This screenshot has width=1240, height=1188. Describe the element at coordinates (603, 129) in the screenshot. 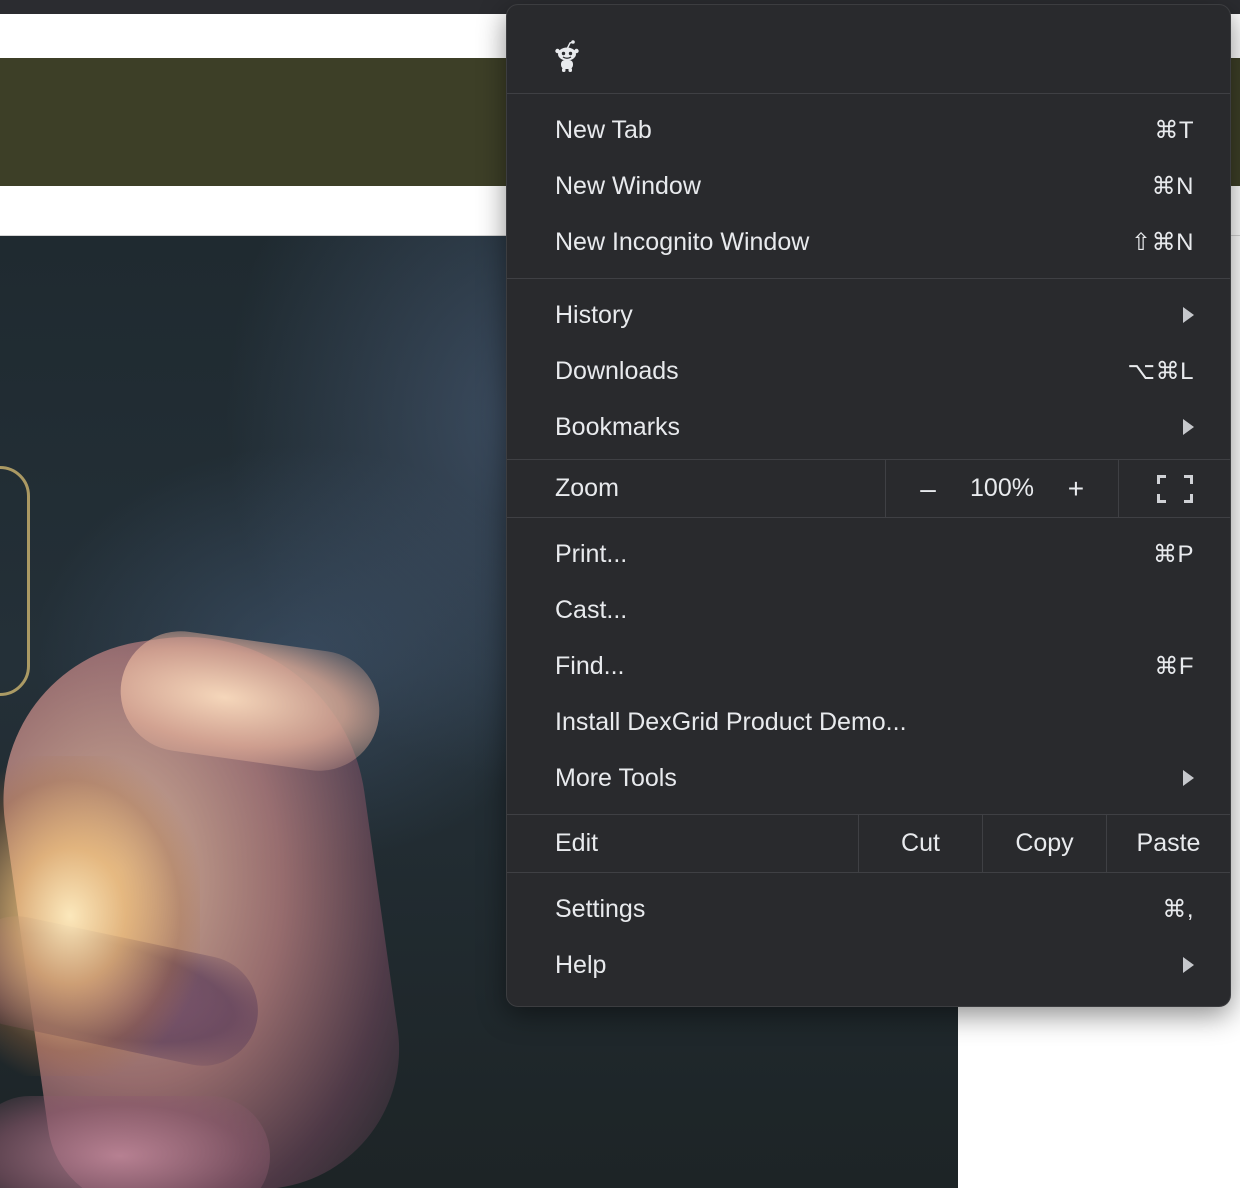

I see `menu-item-label: New Tab` at that location.